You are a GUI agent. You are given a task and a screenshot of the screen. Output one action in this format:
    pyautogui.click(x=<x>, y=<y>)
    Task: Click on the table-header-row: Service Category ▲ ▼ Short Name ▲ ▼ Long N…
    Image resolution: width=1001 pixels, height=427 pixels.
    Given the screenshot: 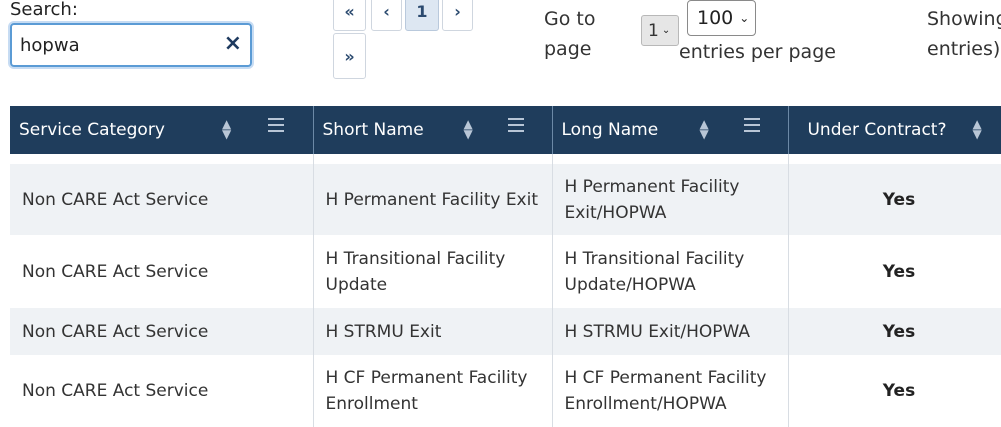 What is the action you would take?
    pyautogui.click(x=505, y=130)
    